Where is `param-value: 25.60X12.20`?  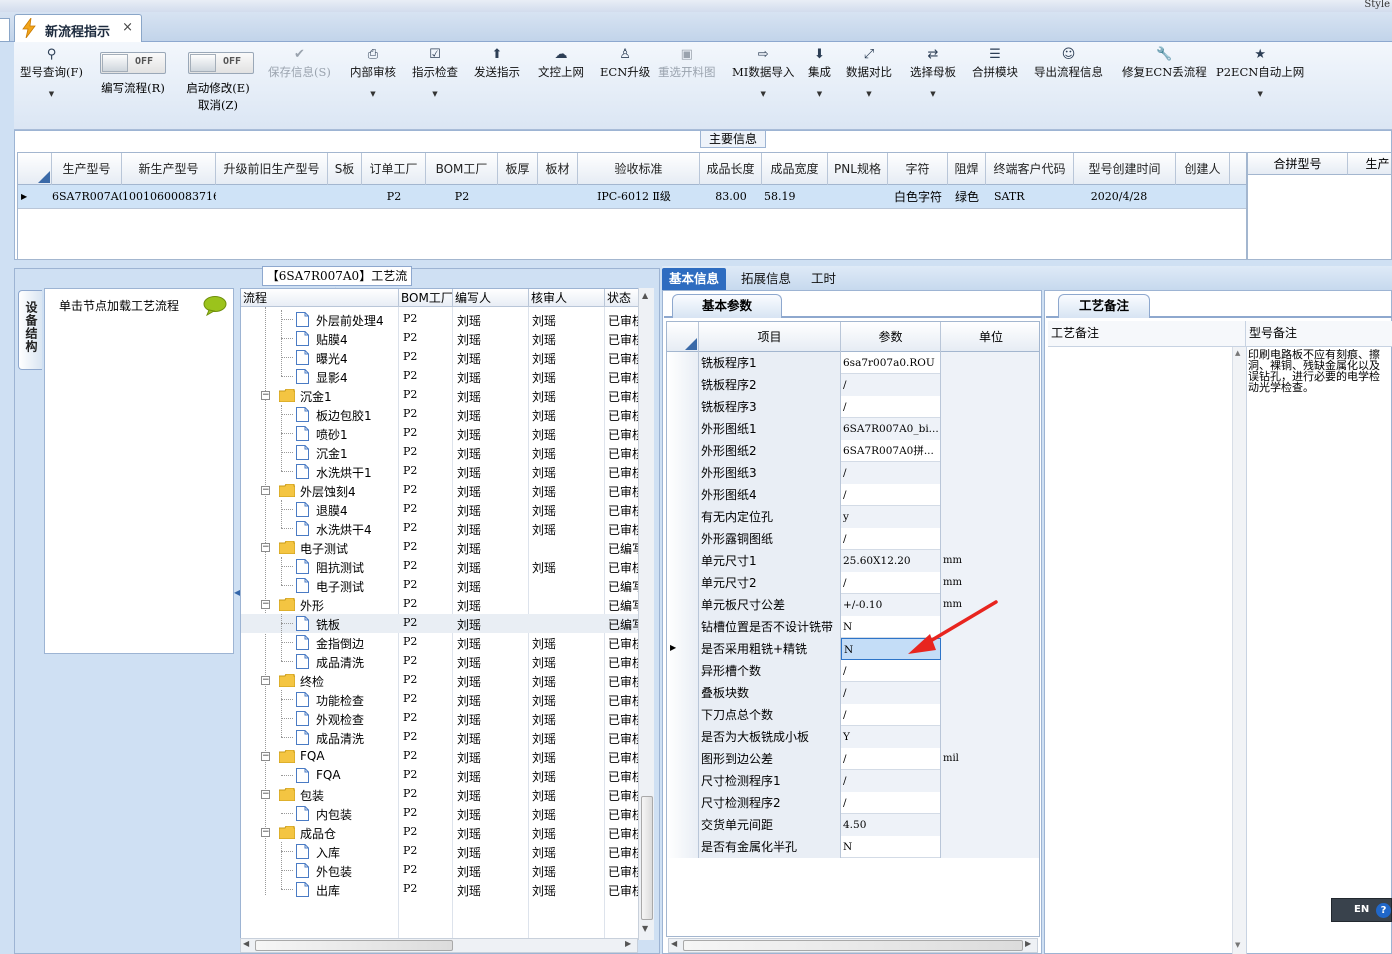 param-value: 25.60X12.20 is located at coordinates (891, 561).